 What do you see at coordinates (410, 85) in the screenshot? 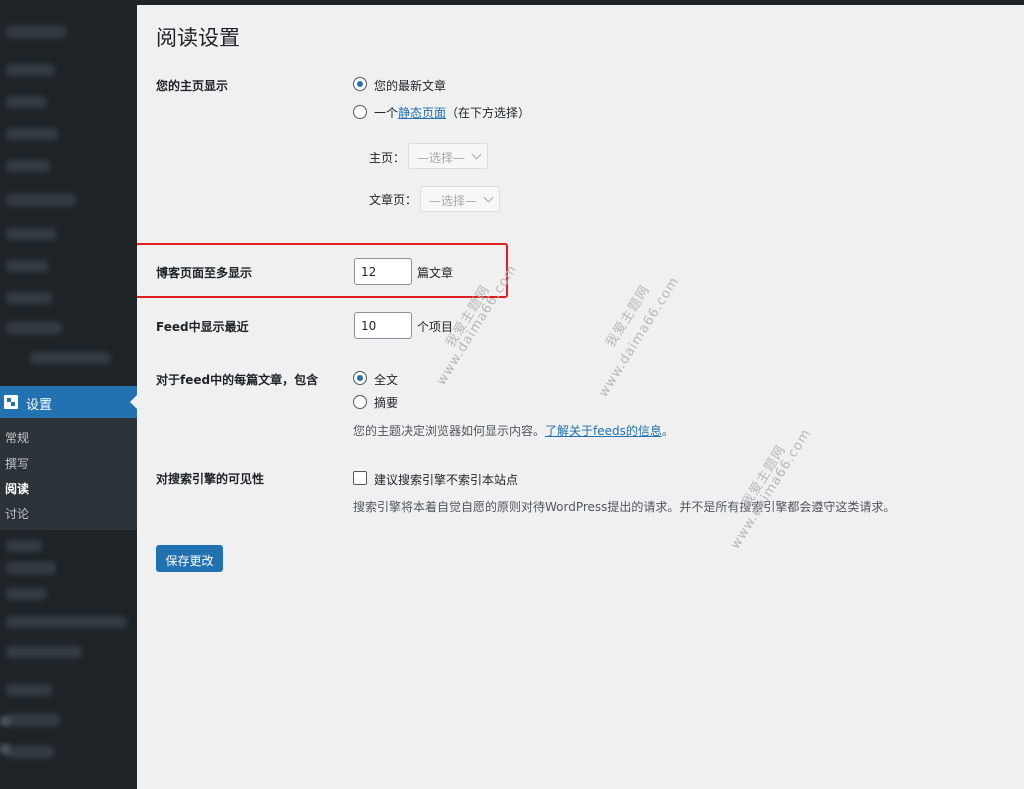
I see `radio-latest-posts-label: 您的最新文章` at bounding box center [410, 85].